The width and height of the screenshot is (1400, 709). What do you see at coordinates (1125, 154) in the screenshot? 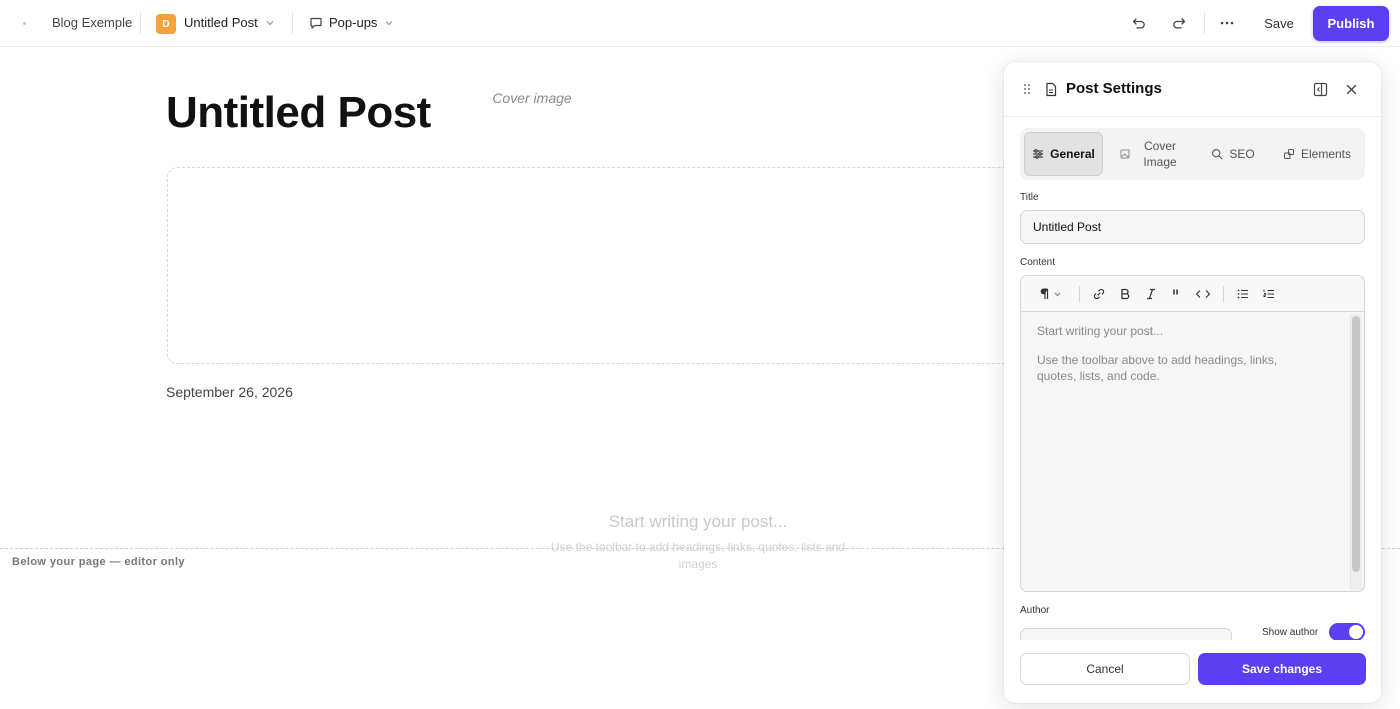
I see `image-icon` at bounding box center [1125, 154].